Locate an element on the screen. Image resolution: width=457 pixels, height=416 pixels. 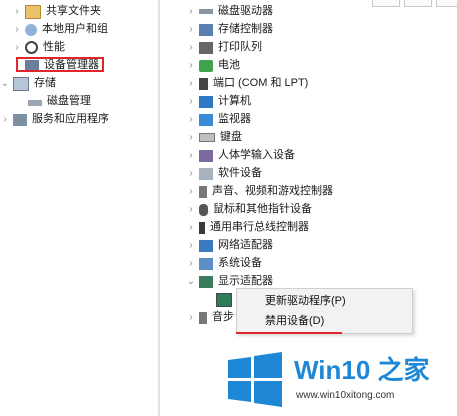
display-adapter-device is located at coordinates (226, 299).